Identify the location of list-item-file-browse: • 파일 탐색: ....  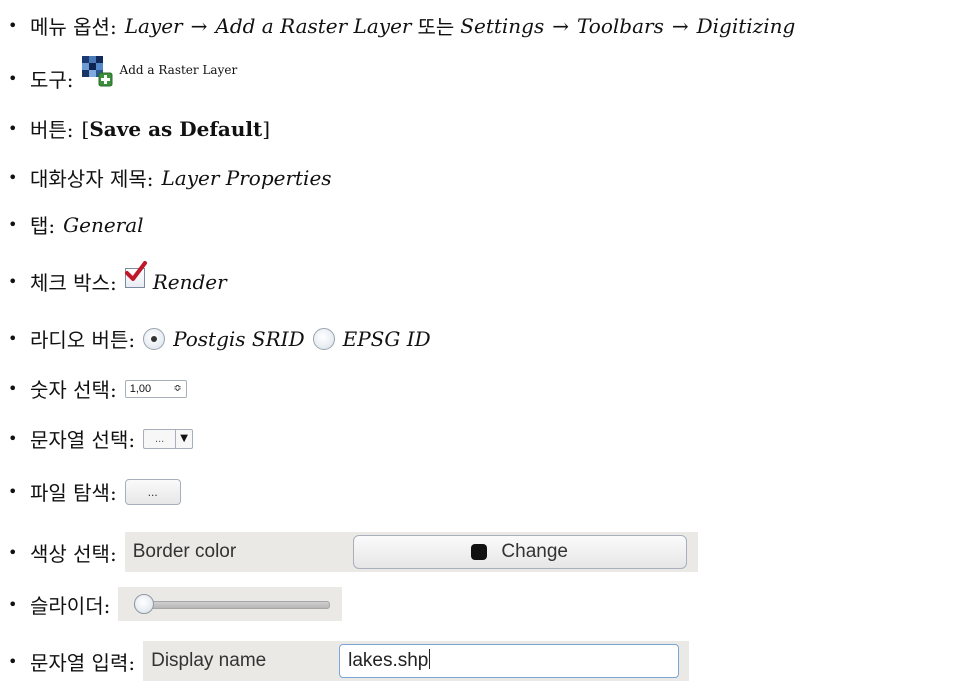
(94, 491).